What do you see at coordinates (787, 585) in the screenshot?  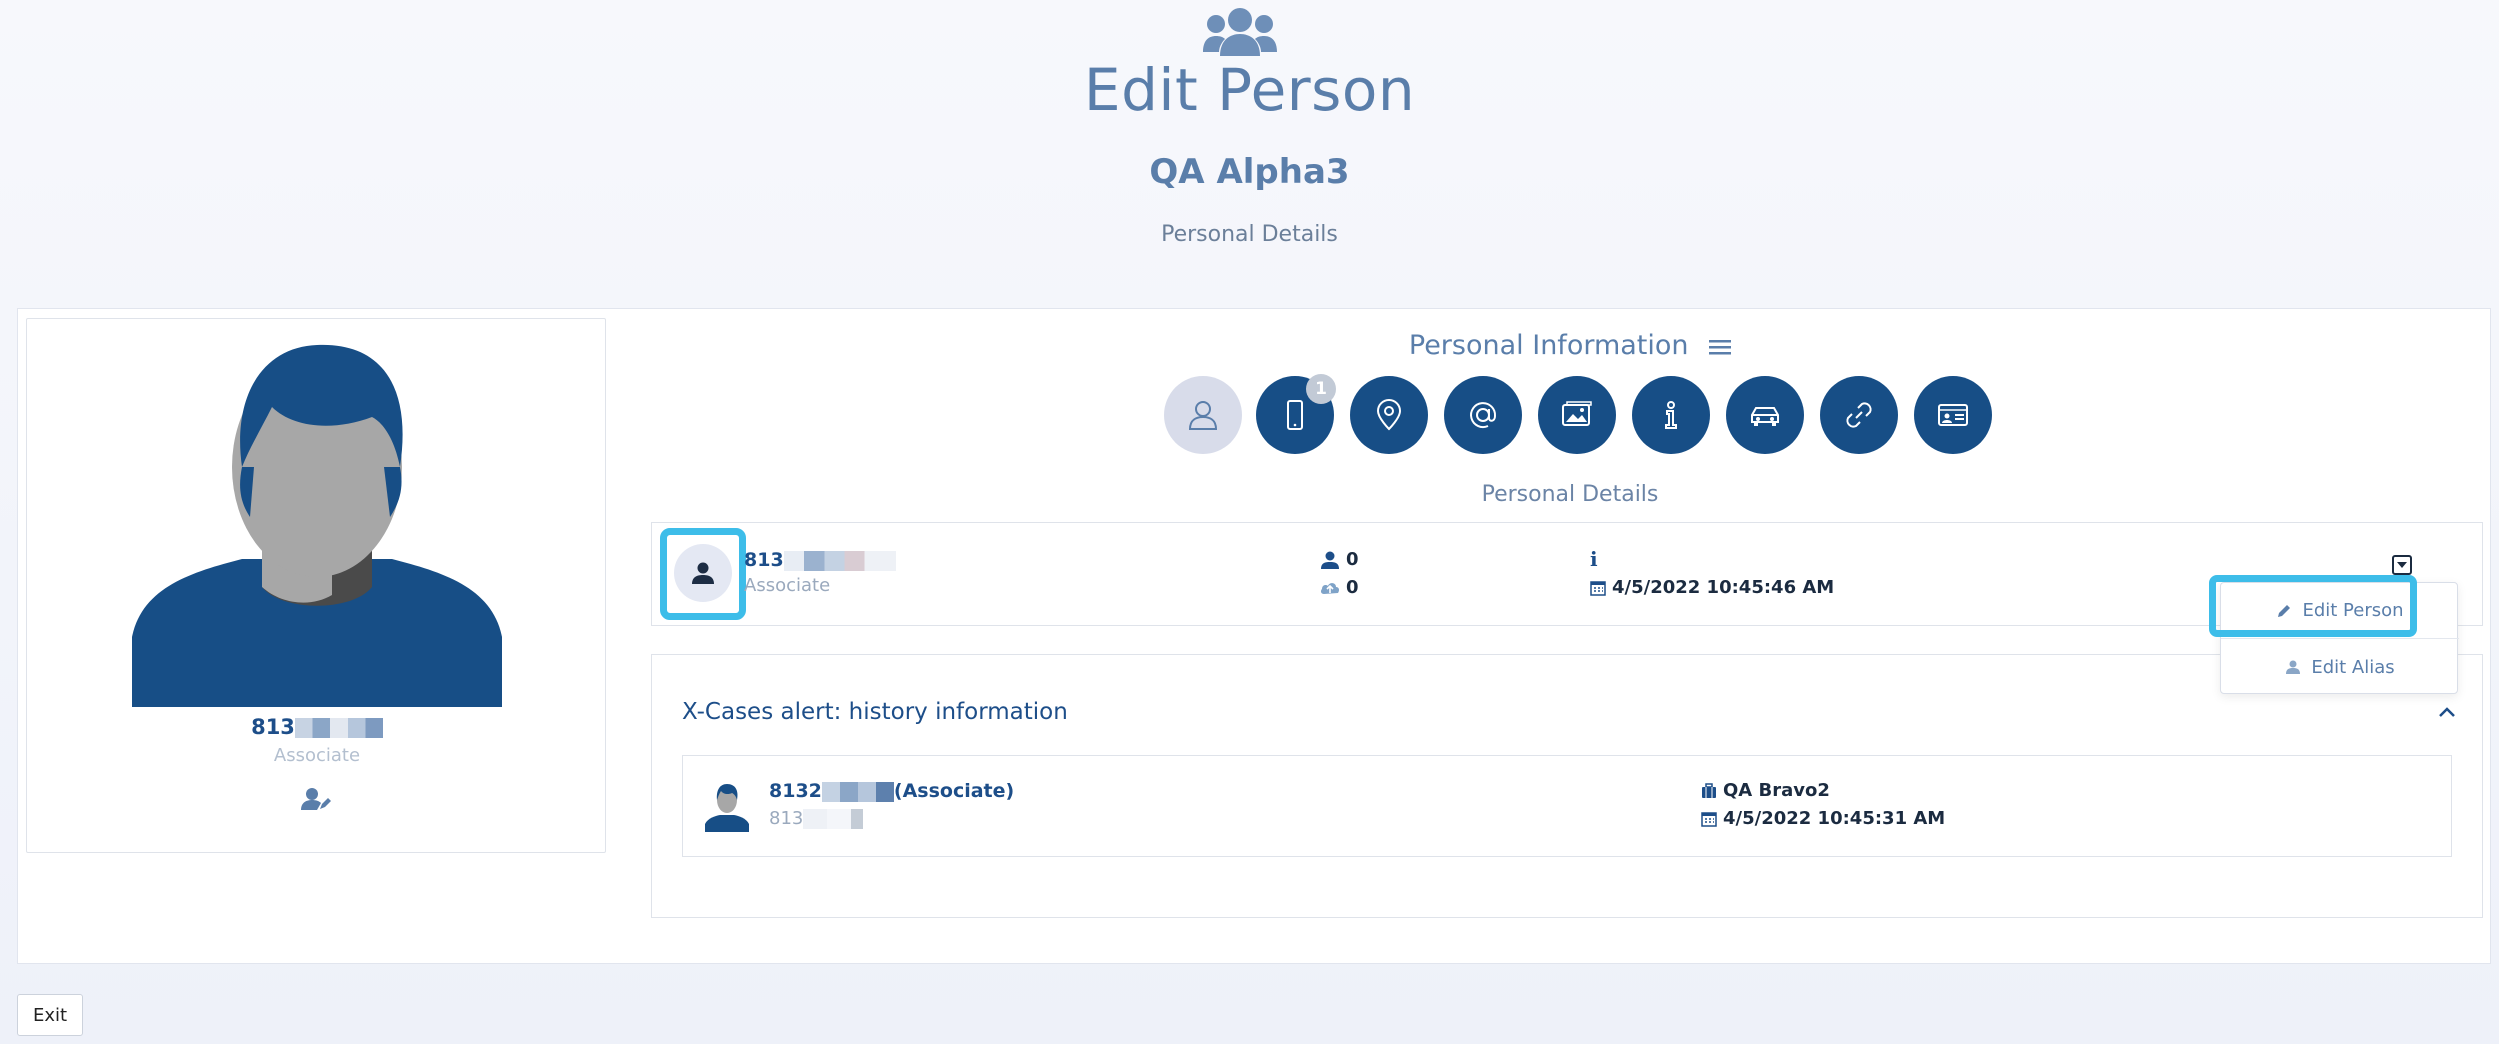 I see `row-person-role: Associate` at bounding box center [787, 585].